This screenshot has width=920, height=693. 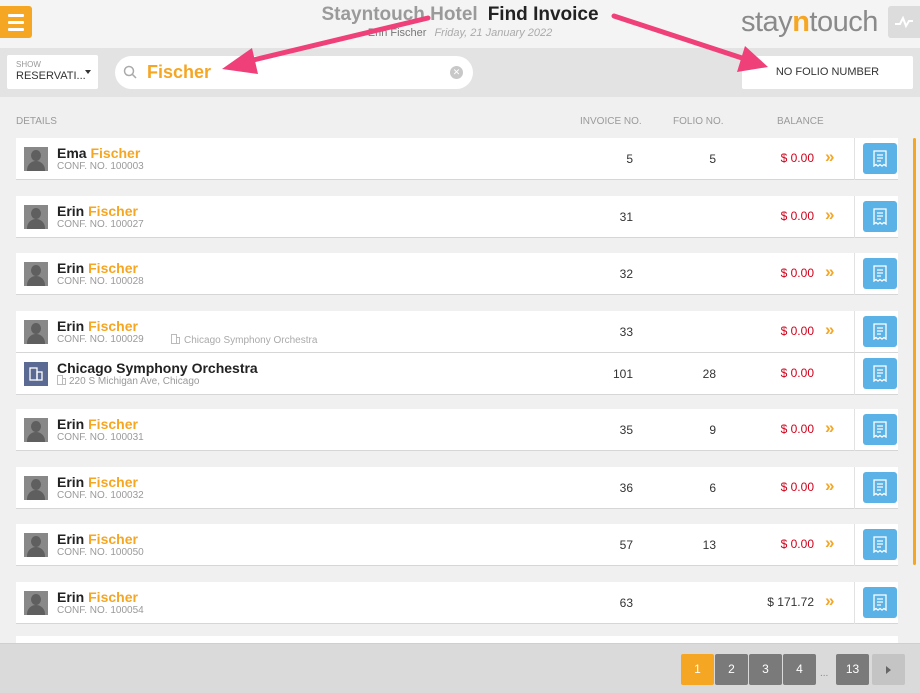 I want to click on search-icon, so click(x=130, y=72).